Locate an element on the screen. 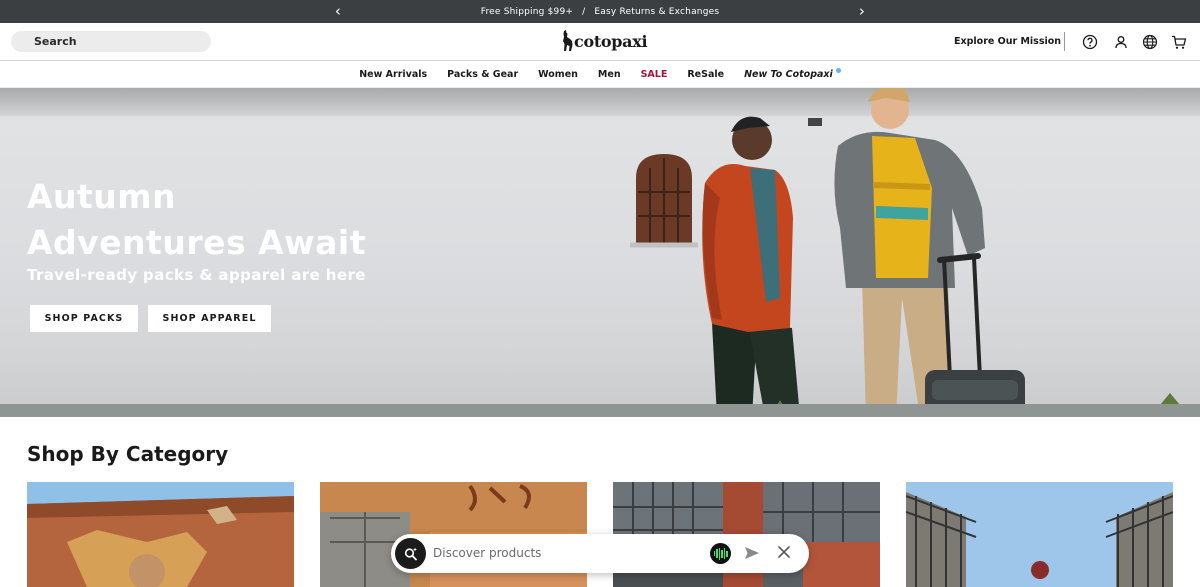  category-section-title: Shop By Category is located at coordinates (128, 454).